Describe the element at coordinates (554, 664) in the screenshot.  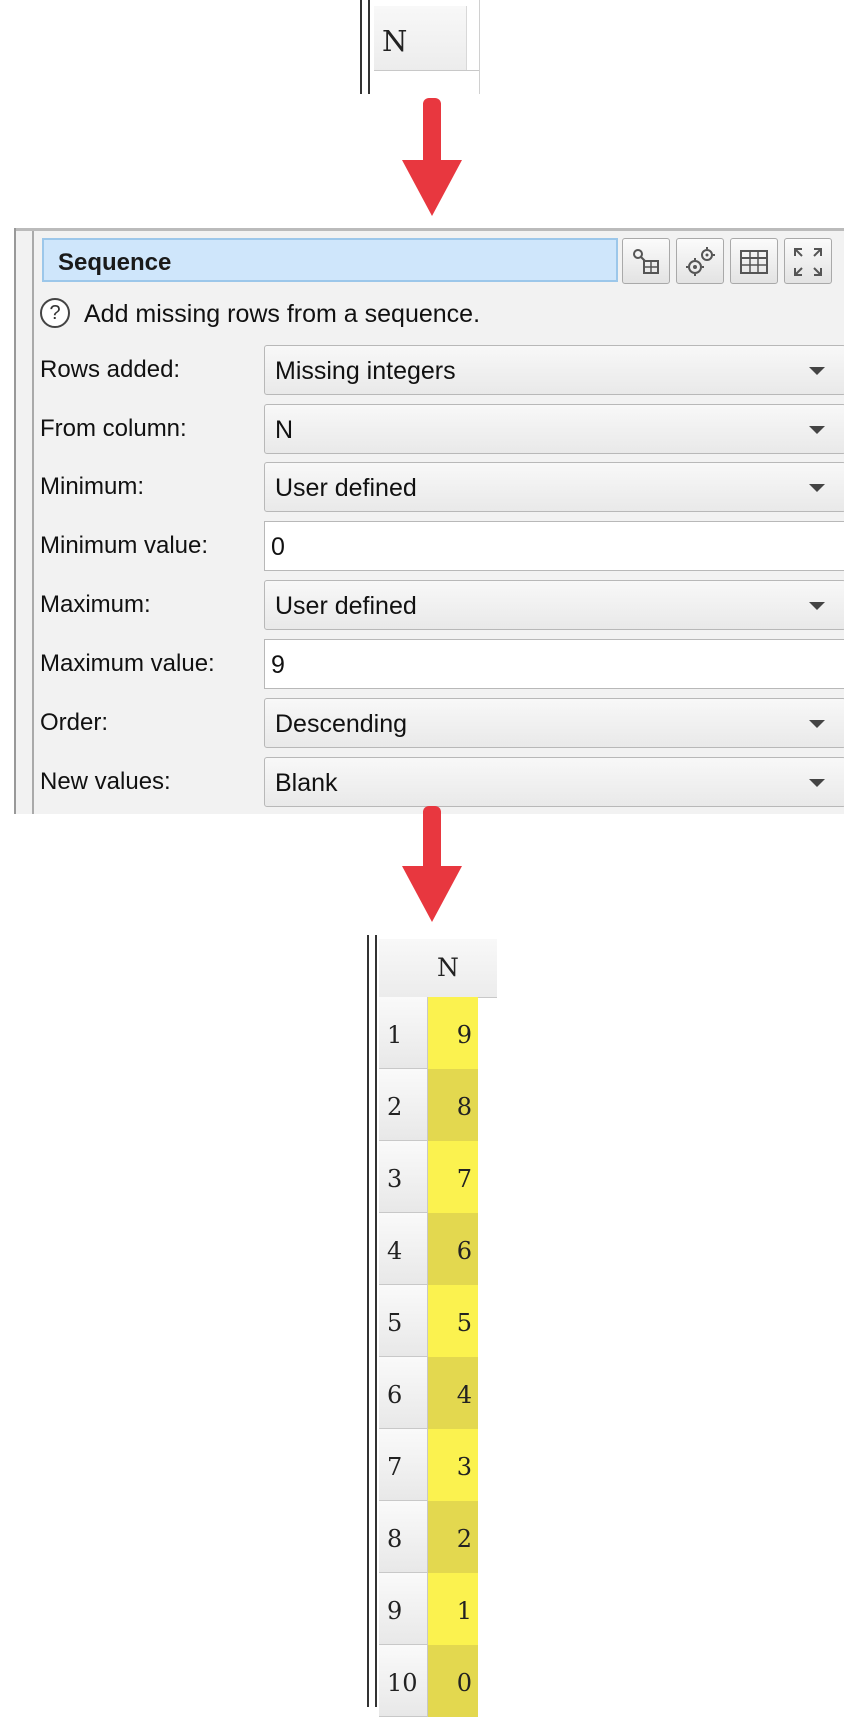
I see `maximum-value-field: 9` at that location.